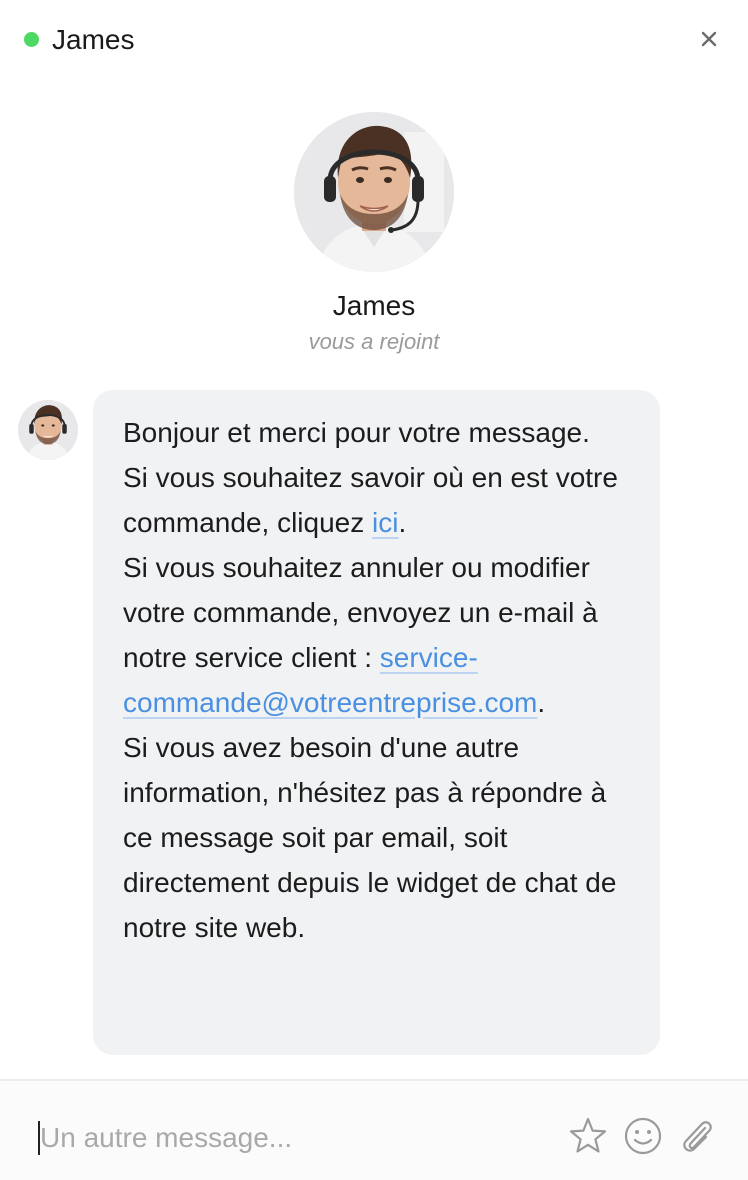 The width and height of the screenshot is (748, 1180). I want to click on message-greeting: Bonjour et merci pour votre message., so click(356, 432).